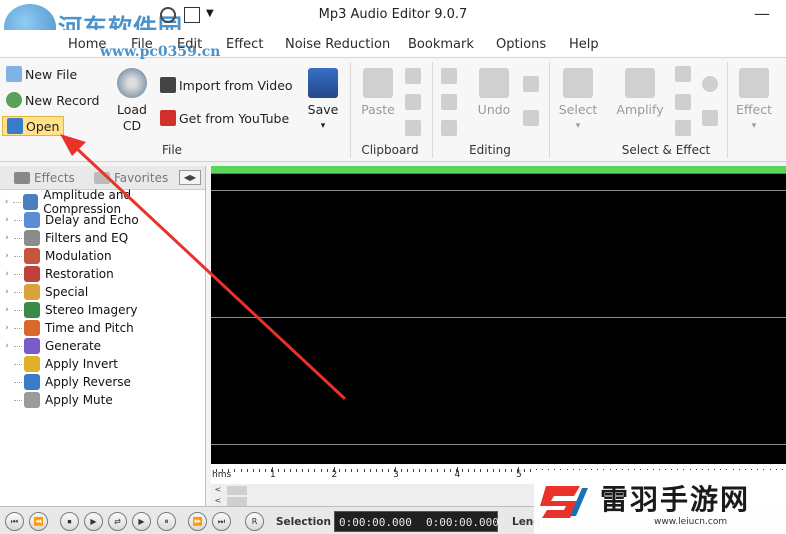 The width and height of the screenshot is (786, 534). What do you see at coordinates (54, 178) in the screenshot?
I see `tab-effects-label: Effects` at bounding box center [54, 178].